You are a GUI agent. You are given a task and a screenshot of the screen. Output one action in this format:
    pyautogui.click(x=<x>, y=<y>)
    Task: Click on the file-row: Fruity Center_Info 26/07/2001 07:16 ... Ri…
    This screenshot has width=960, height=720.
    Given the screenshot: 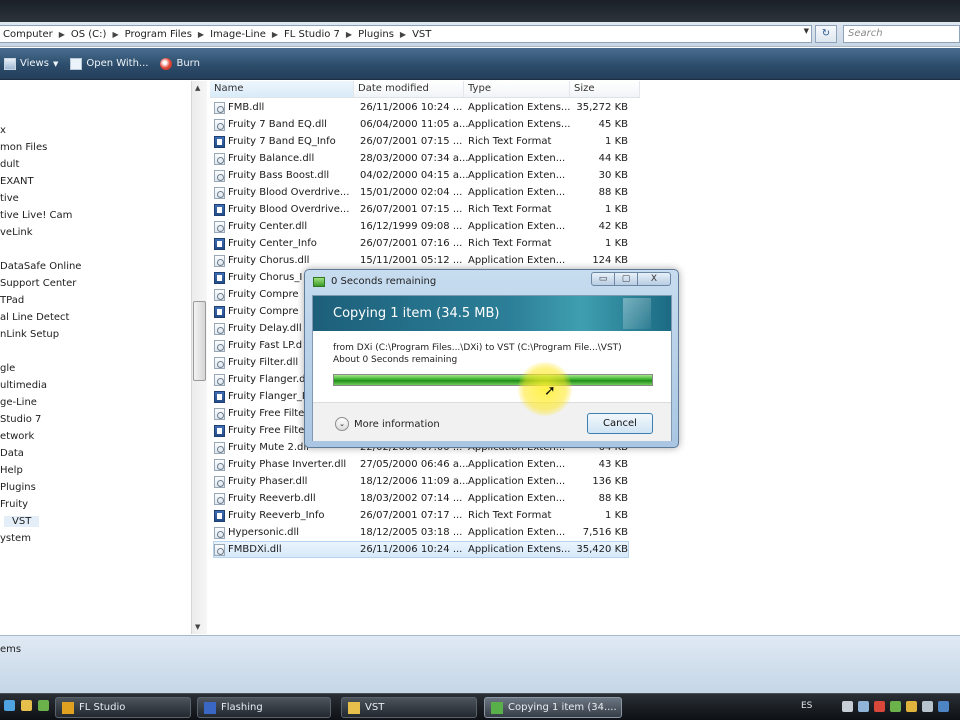 What is the action you would take?
    pyautogui.click(x=421, y=243)
    